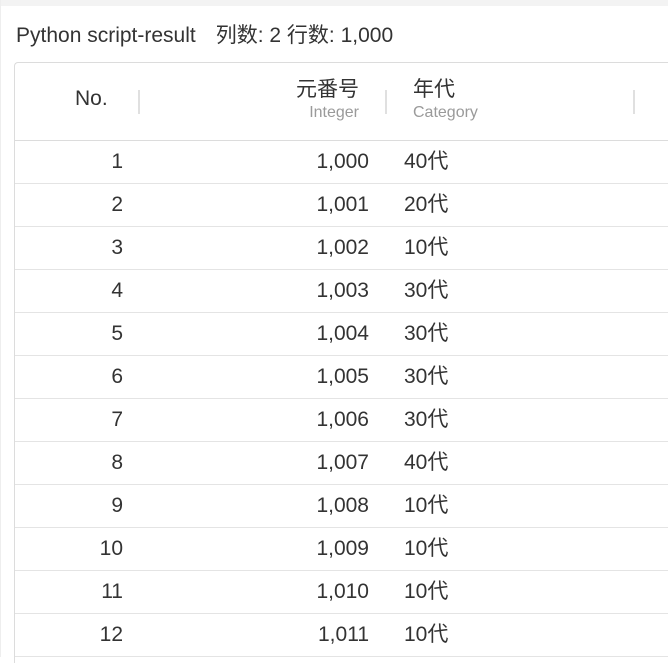 The height and width of the screenshot is (663, 668). What do you see at coordinates (304, 35) in the screenshot?
I see `result-summary: 列数: 2 行数: 1,000` at bounding box center [304, 35].